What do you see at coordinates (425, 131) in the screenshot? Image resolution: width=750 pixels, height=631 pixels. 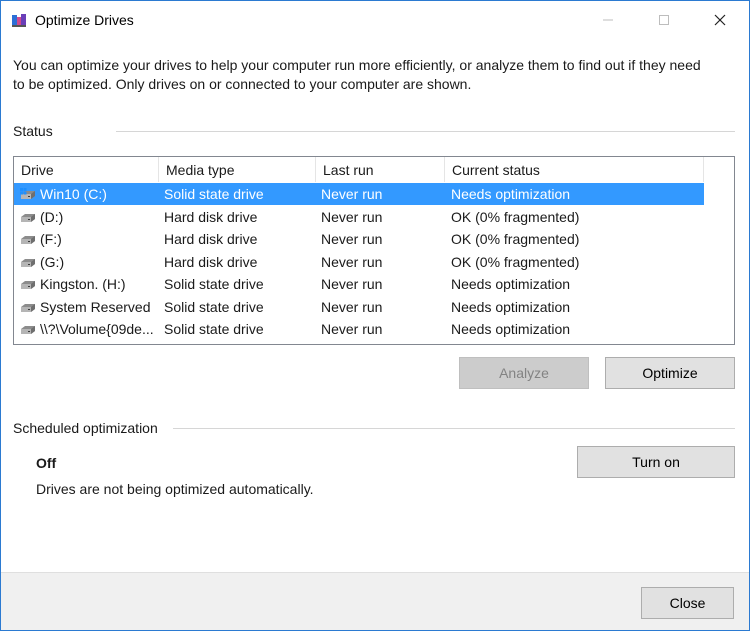 I see `status-divider` at bounding box center [425, 131].